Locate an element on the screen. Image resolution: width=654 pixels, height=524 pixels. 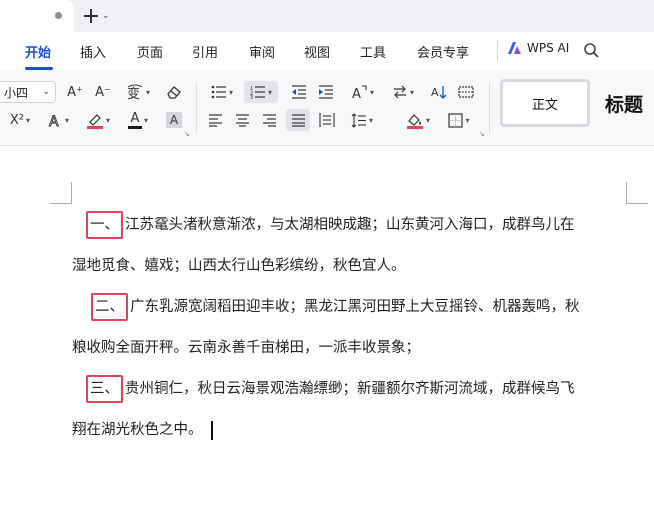
text-effect-button: A ▾ is located at coordinates (58, 120).